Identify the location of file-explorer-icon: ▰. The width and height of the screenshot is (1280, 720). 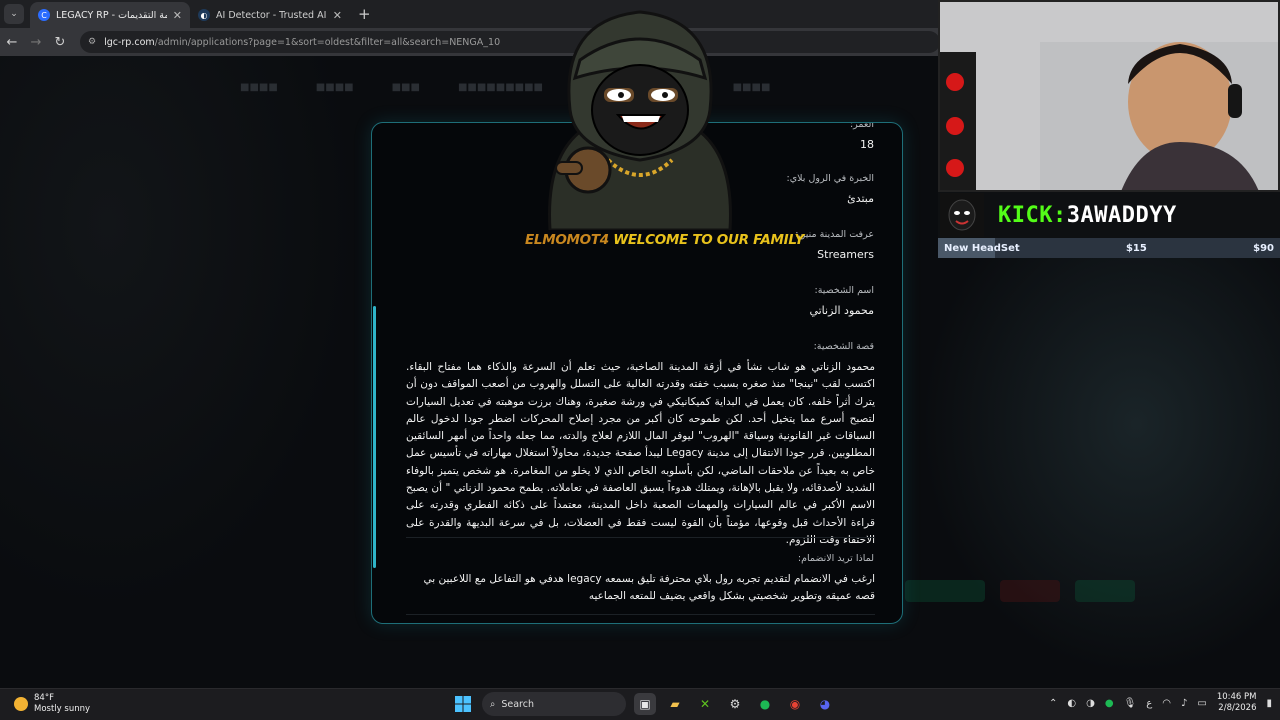
(675, 704).